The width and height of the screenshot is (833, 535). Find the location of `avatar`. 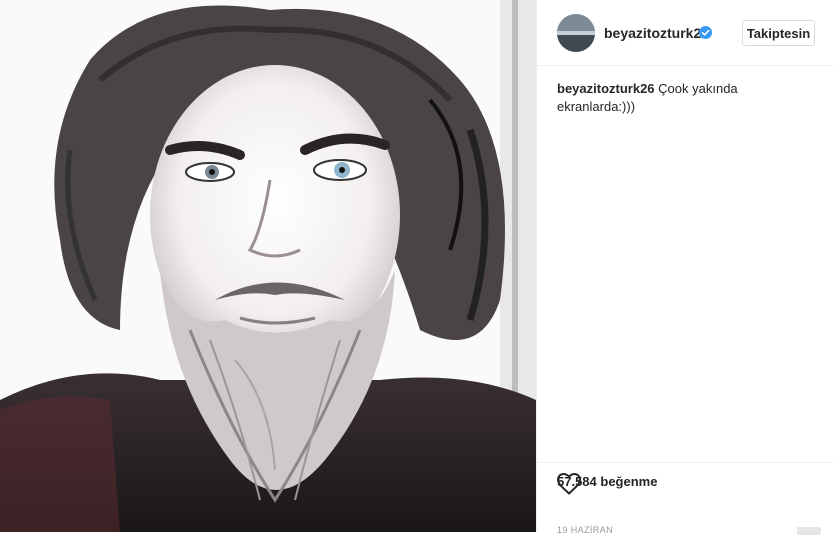

avatar is located at coordinates (576, 33).